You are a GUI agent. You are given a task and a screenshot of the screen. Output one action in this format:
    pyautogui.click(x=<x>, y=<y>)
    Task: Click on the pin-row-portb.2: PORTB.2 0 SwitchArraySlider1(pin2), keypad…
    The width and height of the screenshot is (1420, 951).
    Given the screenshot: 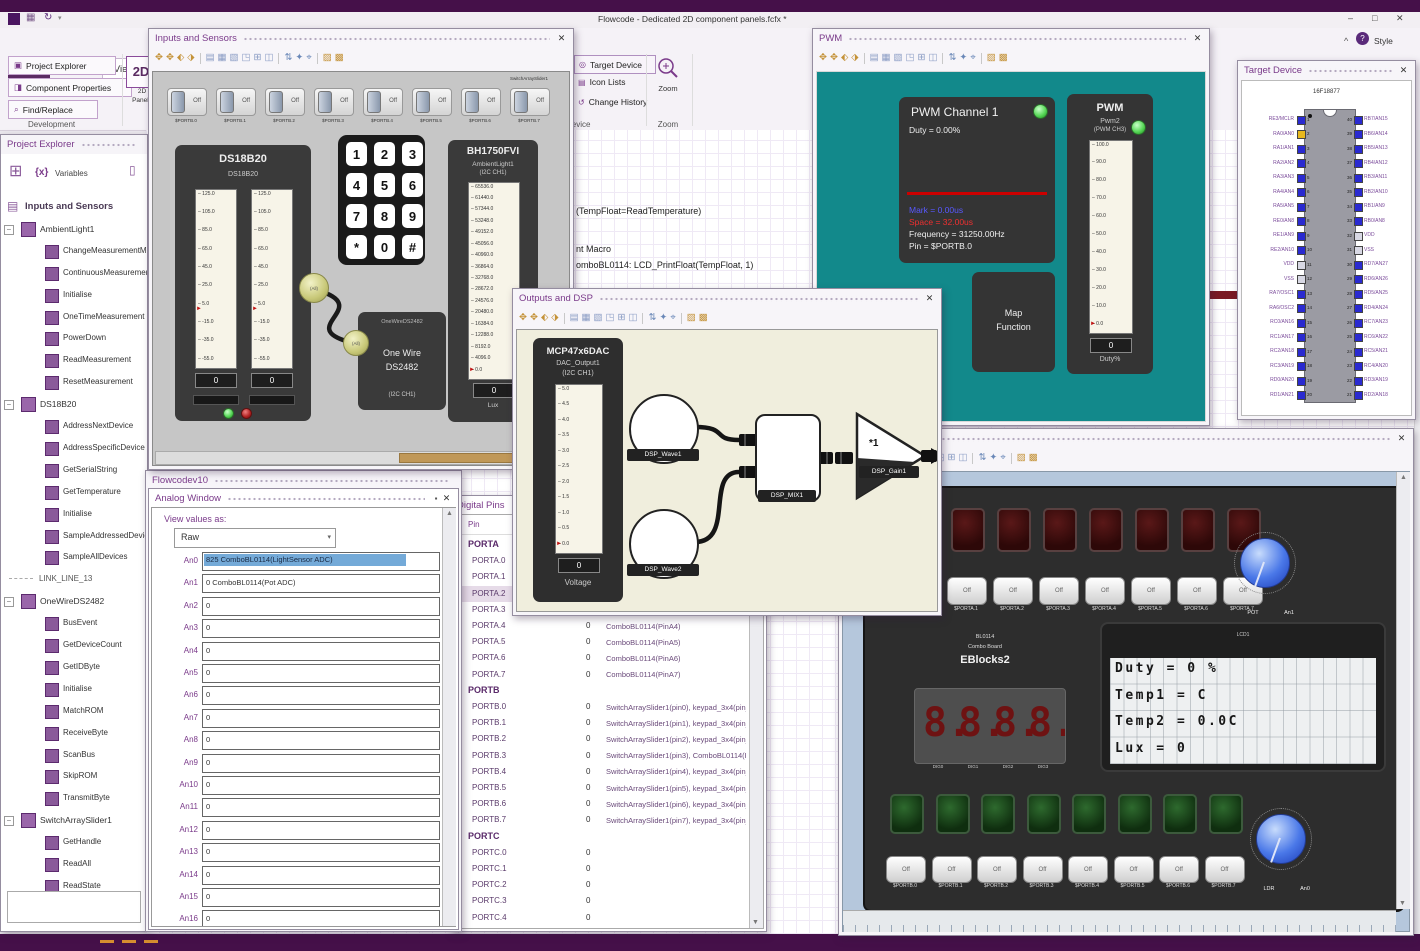 What is the action you would take?
    pyautogui.click(x=601, y=739)
    